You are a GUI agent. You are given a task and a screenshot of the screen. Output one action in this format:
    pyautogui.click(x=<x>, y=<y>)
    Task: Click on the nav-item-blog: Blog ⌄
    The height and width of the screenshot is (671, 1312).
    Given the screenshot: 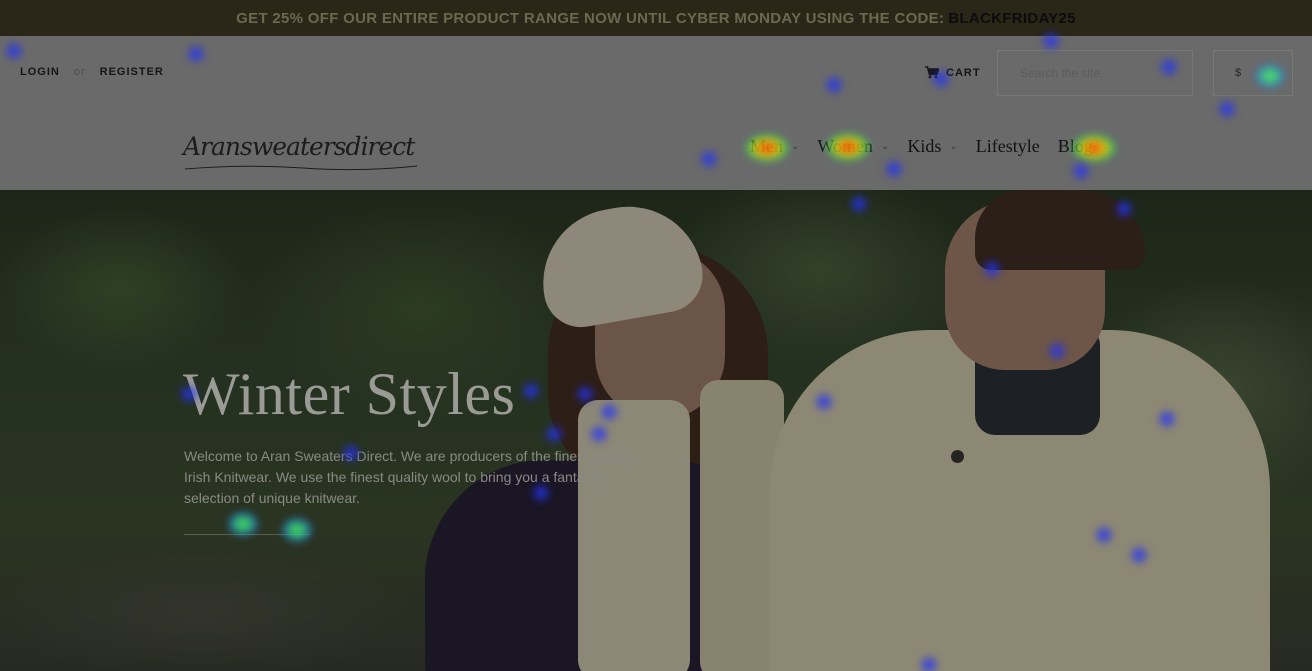 What is the action you would take?
    pyautogui.click(x=1083, y=146)
    